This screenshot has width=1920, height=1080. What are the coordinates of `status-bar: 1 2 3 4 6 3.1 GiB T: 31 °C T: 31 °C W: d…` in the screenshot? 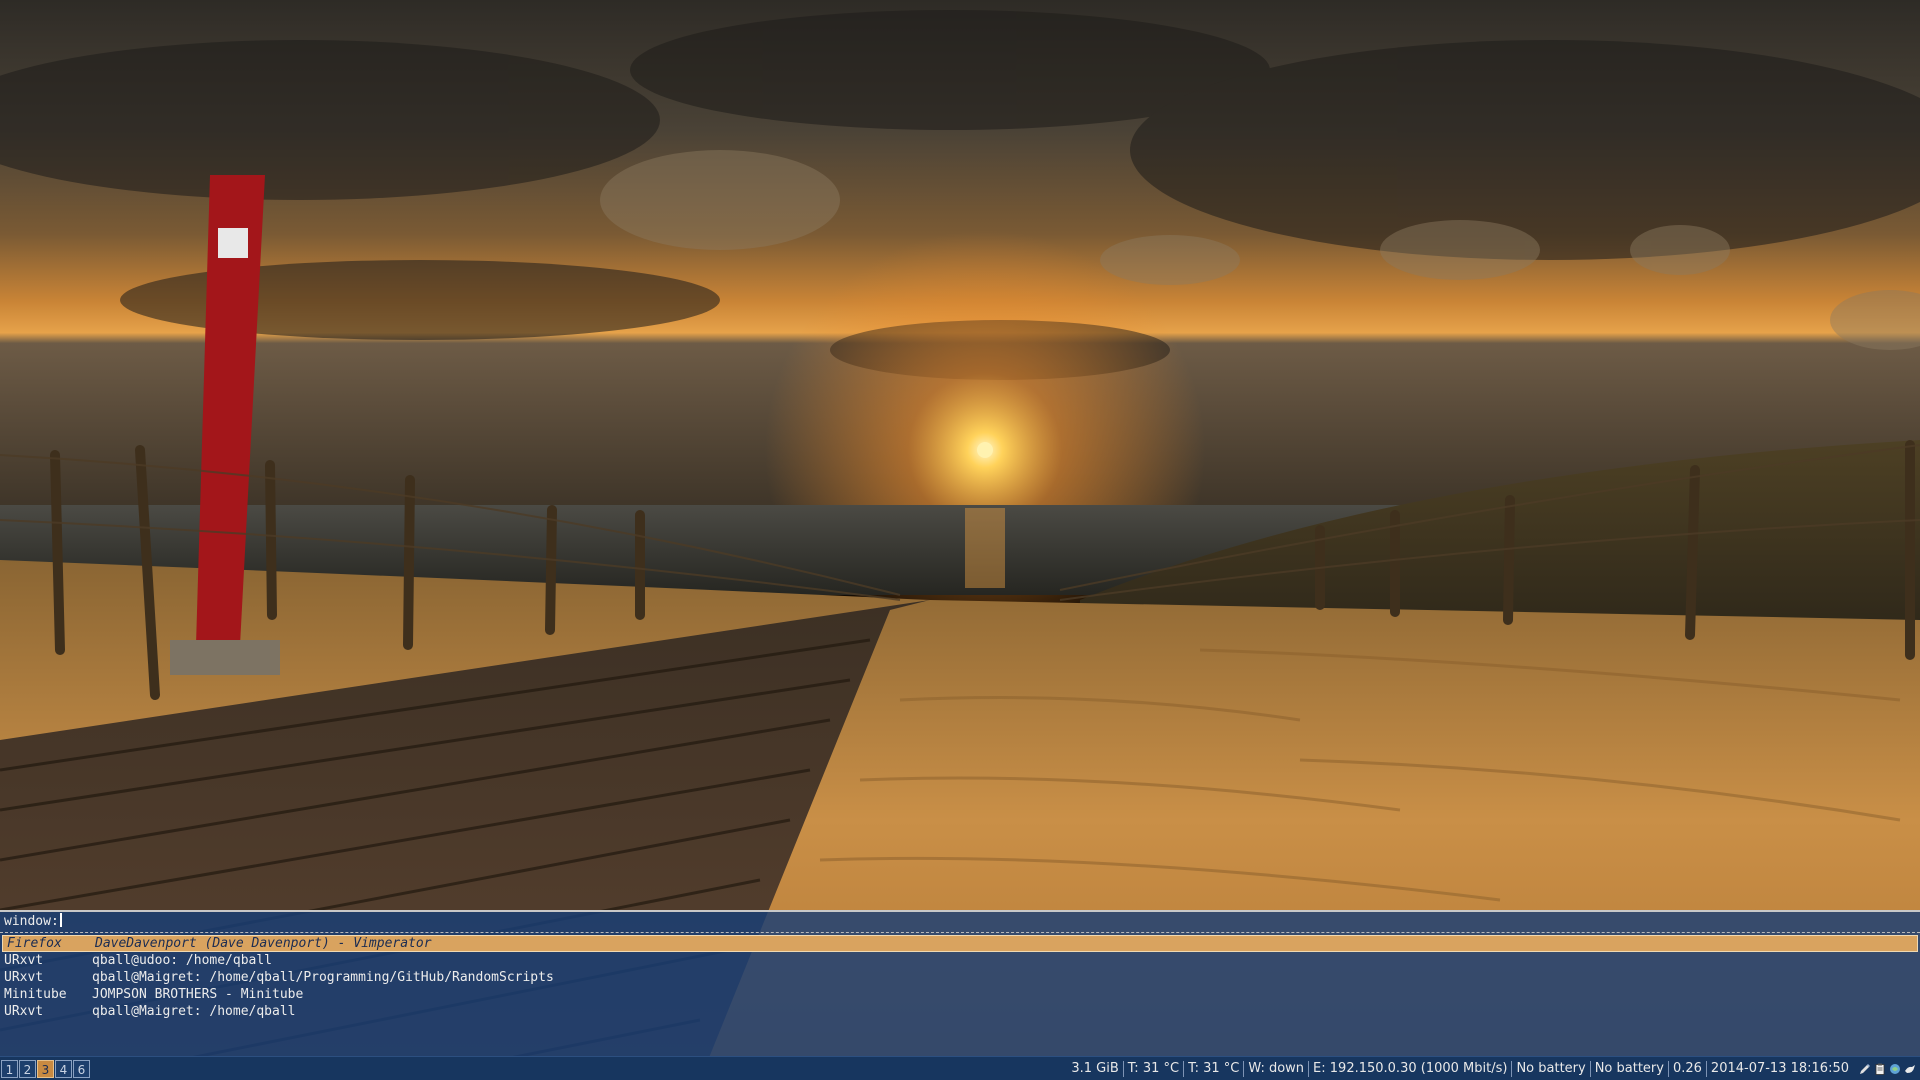 It's located at (960, 1068).